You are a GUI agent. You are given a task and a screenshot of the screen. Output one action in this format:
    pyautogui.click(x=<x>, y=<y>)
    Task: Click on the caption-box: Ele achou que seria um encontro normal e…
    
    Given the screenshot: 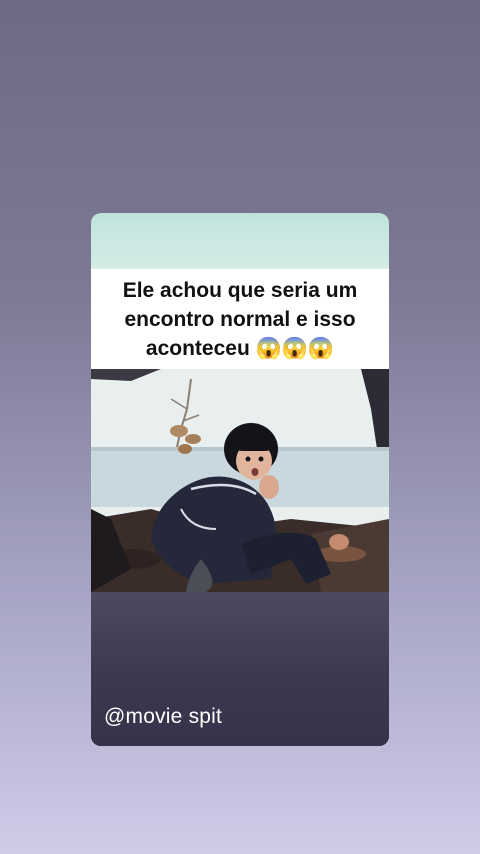 What is the action you would take?
    pyautogui.click(x=240, y=319)
    